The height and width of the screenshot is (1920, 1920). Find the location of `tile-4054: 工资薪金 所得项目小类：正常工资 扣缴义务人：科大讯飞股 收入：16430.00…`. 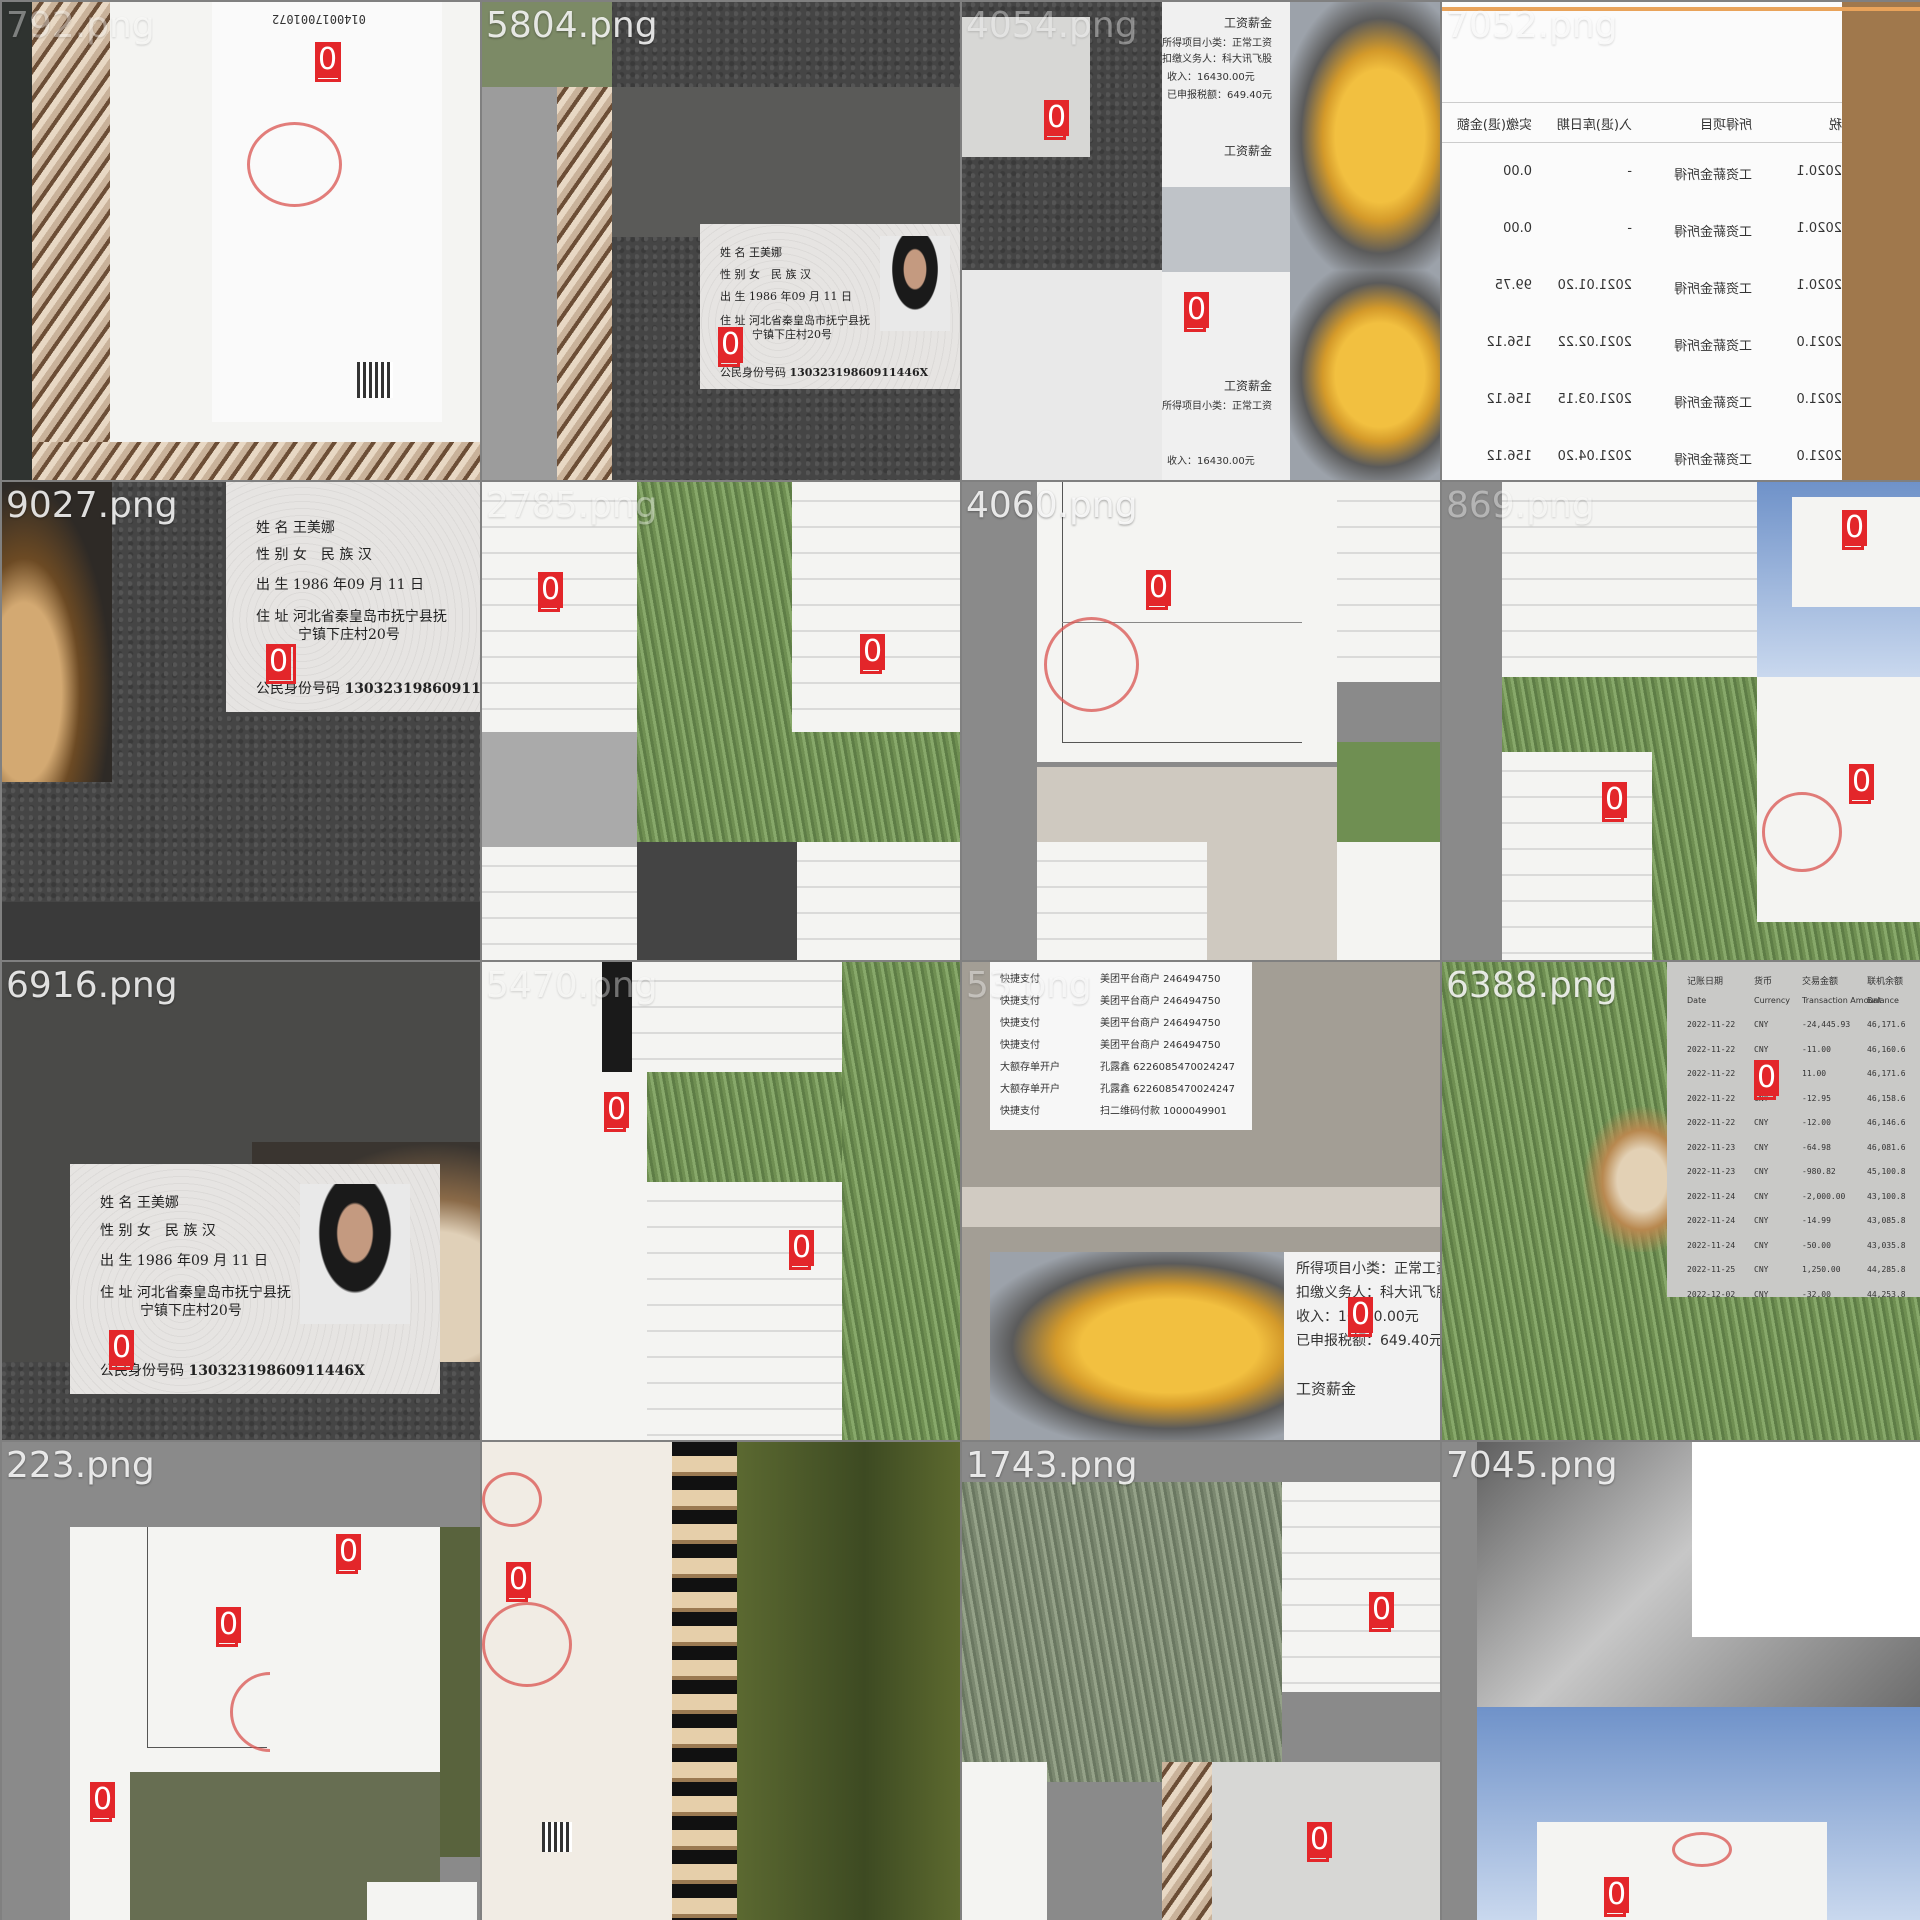

tile-4054: 工资薪金 所得项目小类：正常工资 扣缴义务人：科大讯飞股 收入：16430.00… is located at coordinates (1201, 241).